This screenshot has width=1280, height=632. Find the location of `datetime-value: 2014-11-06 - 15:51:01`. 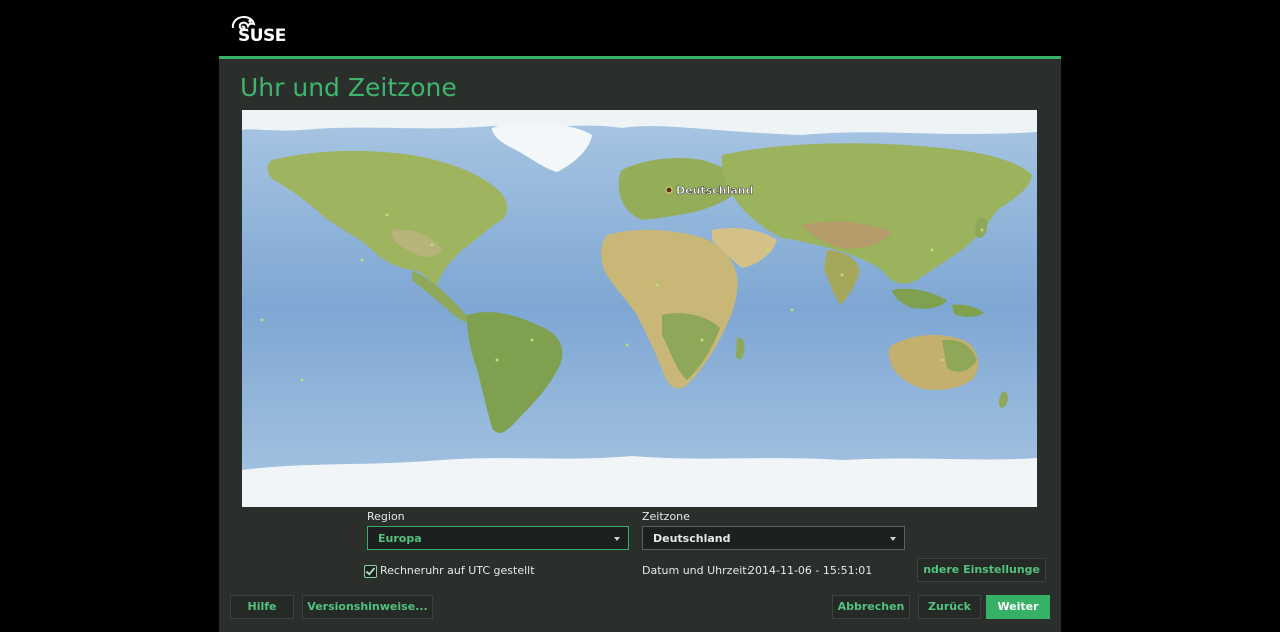

datetime-value: 2014-11-06 - 15:51:01 is located at coordinates (810, 570).